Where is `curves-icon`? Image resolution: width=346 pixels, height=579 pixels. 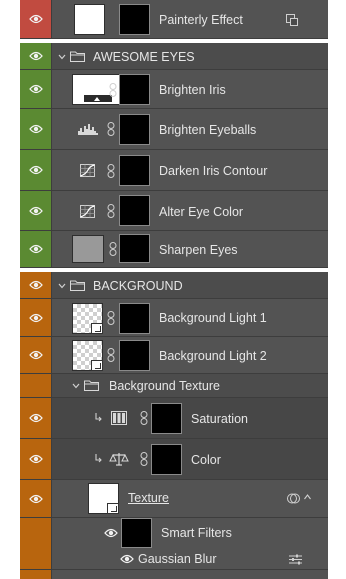 curves-icon is located at coordinates (87, 211).